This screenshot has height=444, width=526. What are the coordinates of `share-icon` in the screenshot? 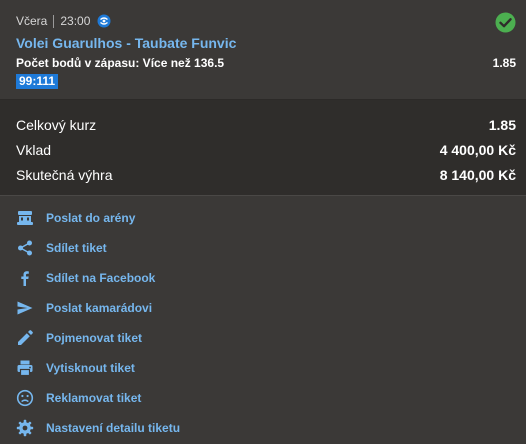 It's located at (25, 248).